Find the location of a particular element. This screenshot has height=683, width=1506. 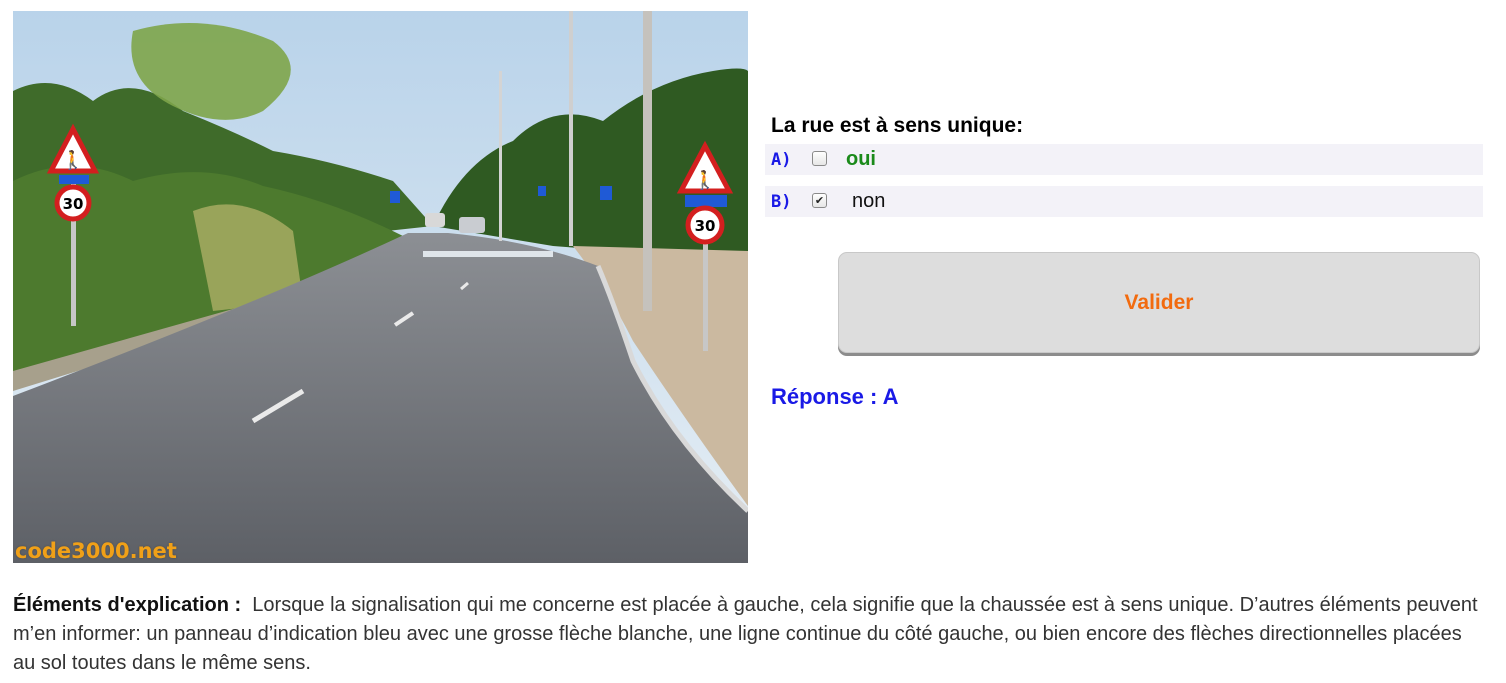

speed-limit-sign-left: 30 is located at coordinates (73, 204).